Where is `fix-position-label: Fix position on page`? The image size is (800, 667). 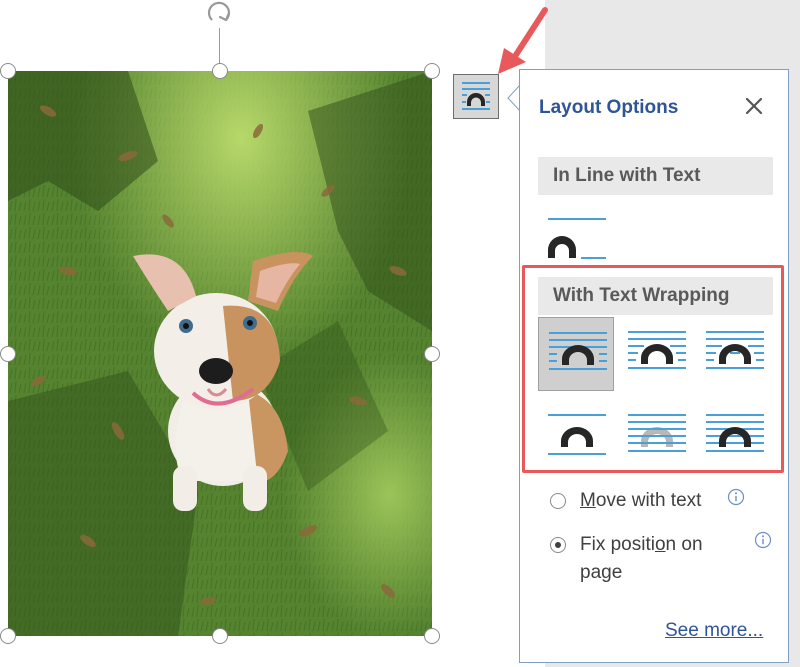
fix-position-label: Fix position on page is located at coordinates (641, 558).